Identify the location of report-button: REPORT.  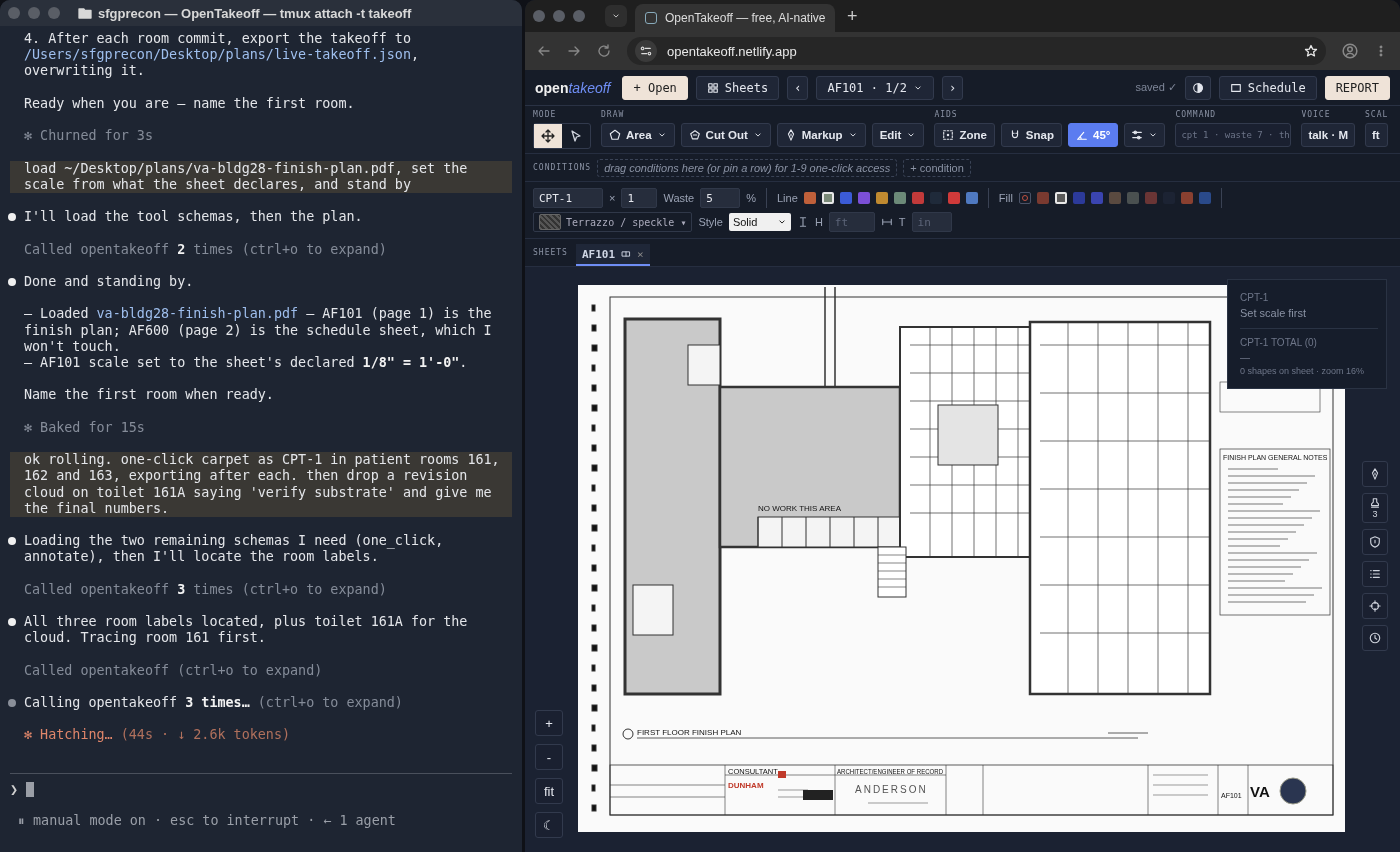
(1357, 87).